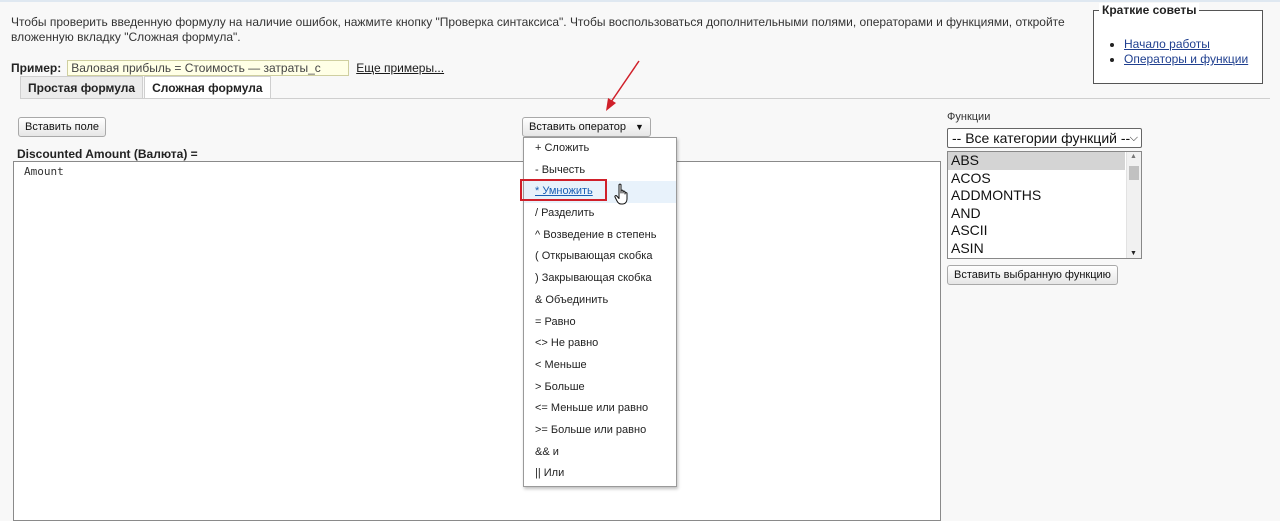 The height and width of the screenshot is (521, 1280). Describe the element at coordinates (107, 154) in the screenshot. I see `formula-field-label: Discounted Amount (Валюта) =` at that location.